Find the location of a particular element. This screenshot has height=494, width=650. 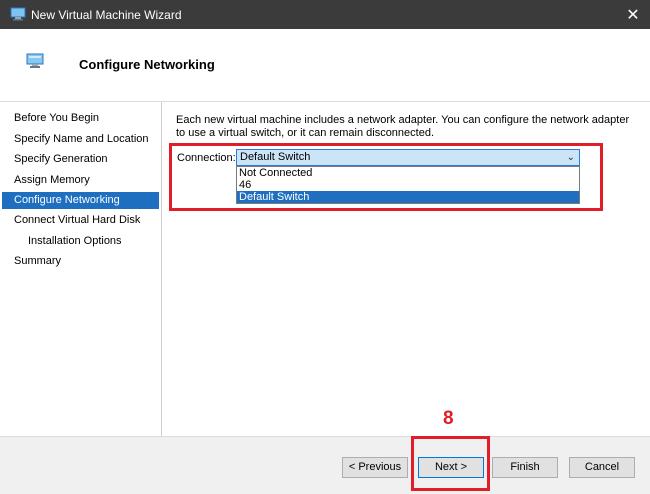

page-title: Configure Networking is located at coordinates (147, 64).